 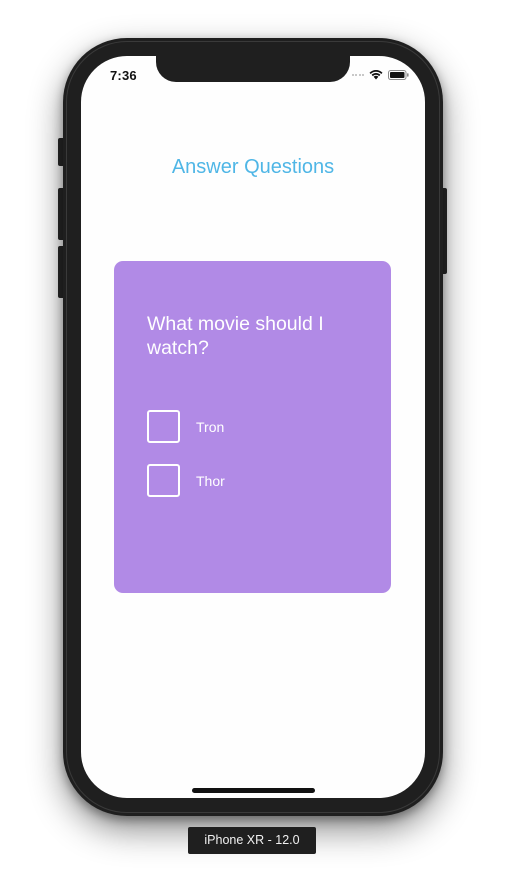 I want to click on status-icons, so click(x=380, y=74).